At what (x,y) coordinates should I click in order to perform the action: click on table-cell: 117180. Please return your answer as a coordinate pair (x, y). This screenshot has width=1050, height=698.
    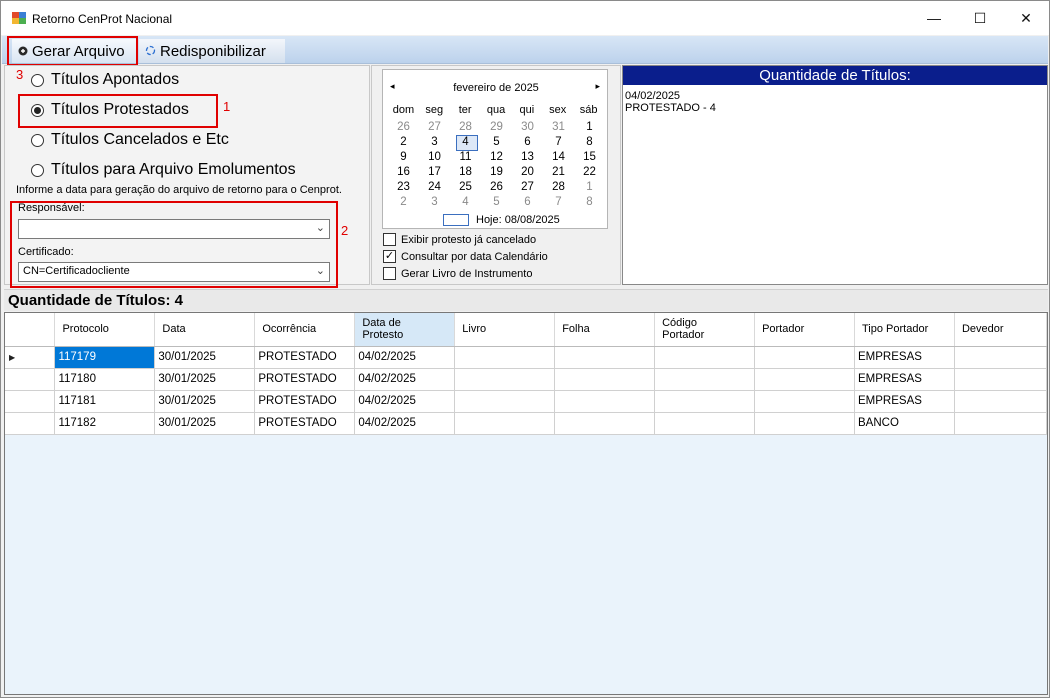
    Looking at the image, I should click on (105, 379).